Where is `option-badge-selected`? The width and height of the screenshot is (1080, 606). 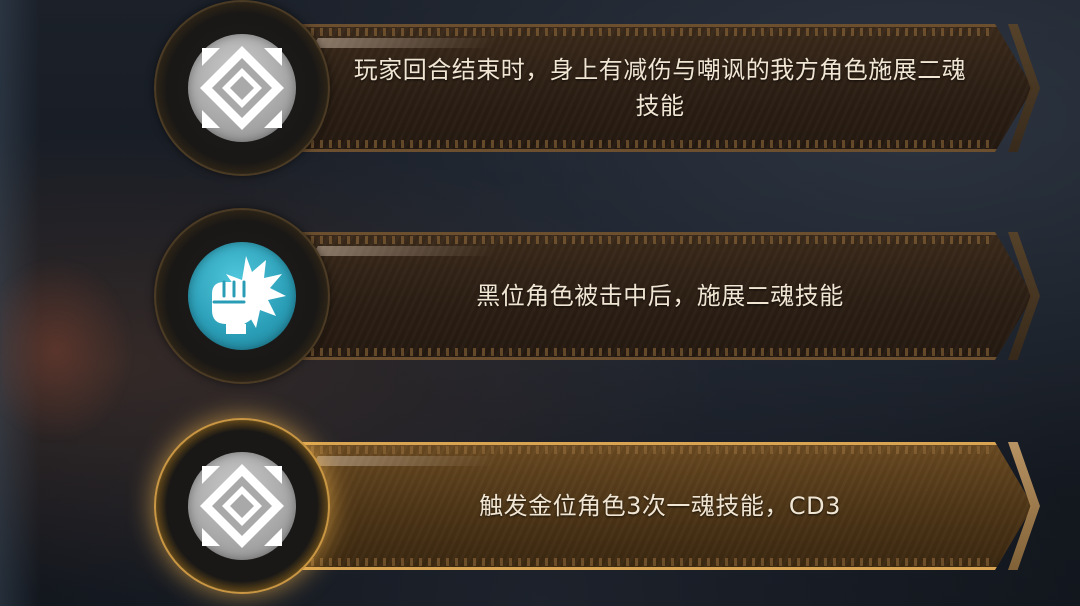 option-badge-selected is located at coordinates (242, 506).